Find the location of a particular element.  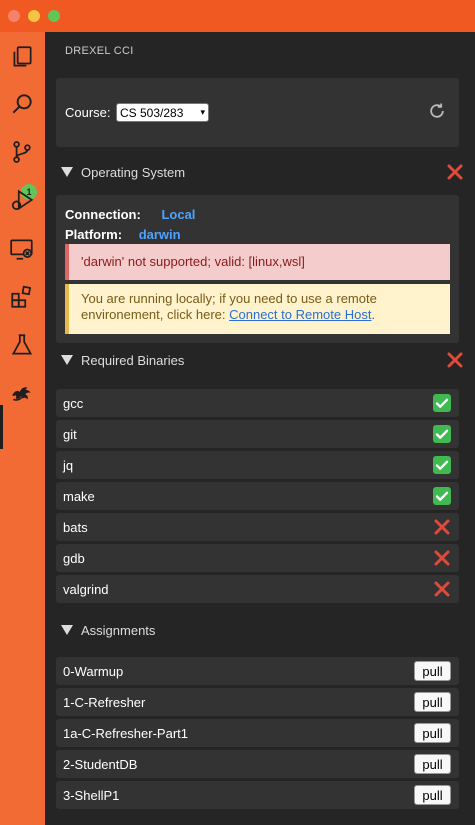

search-icon is located at coordinates (22, 104).